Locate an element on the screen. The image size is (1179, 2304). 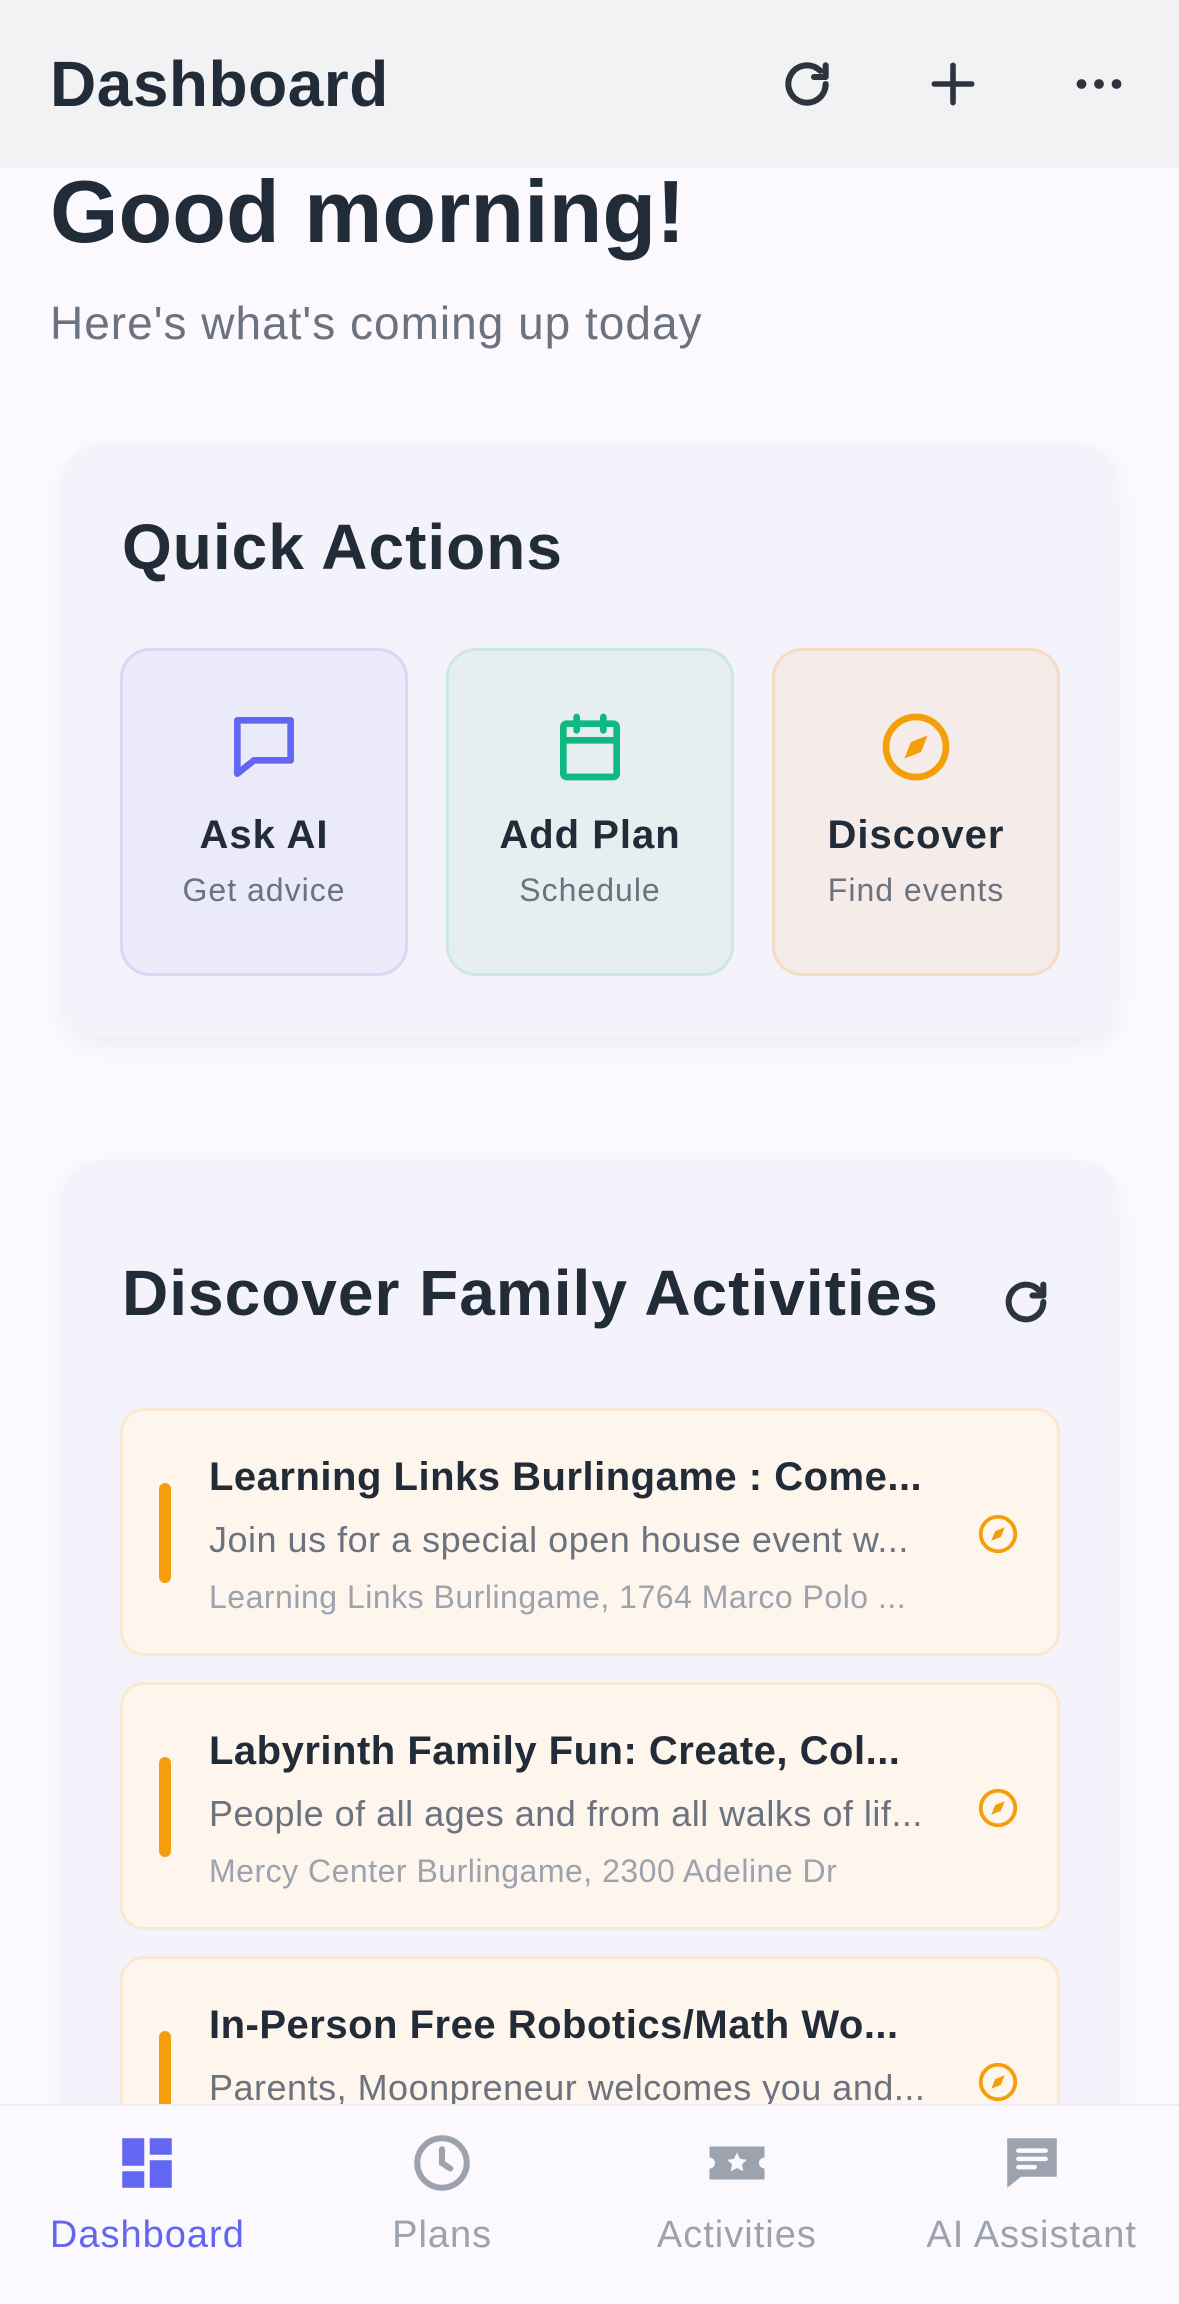
refresh-button is located at coordinates (807, 84).